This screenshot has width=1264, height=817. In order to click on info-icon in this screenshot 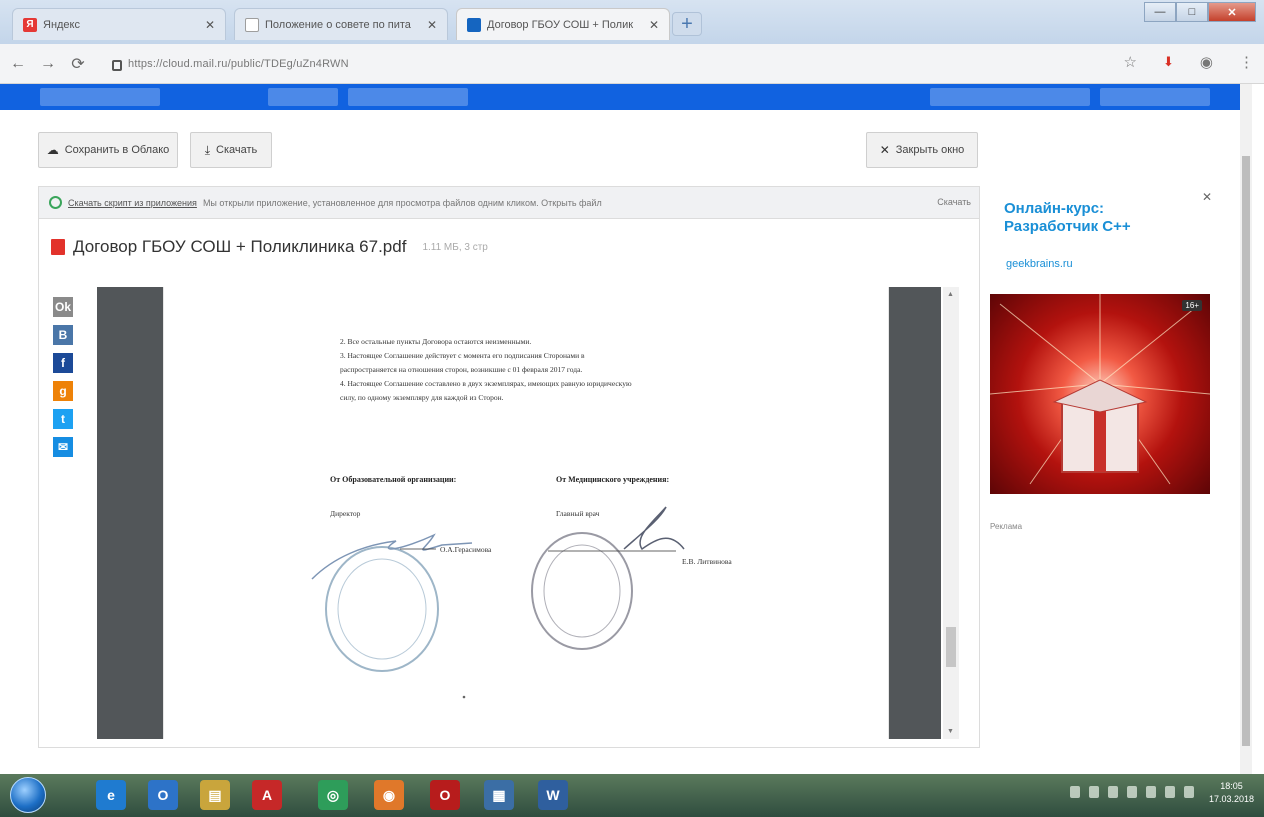, I will do `click(55, 202)`.